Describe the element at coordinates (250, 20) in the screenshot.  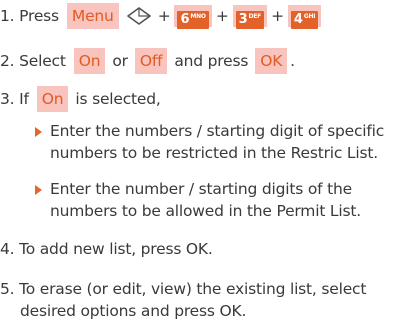
I see `key-3: 3DEF` at that location.